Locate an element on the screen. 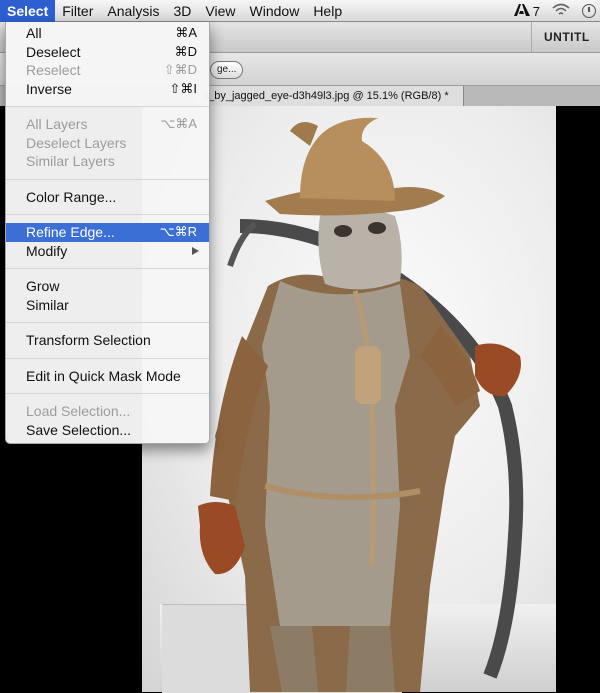 The height and width of the screenshot is (693, 600). clock-icon is located at coordinates (589, 11).